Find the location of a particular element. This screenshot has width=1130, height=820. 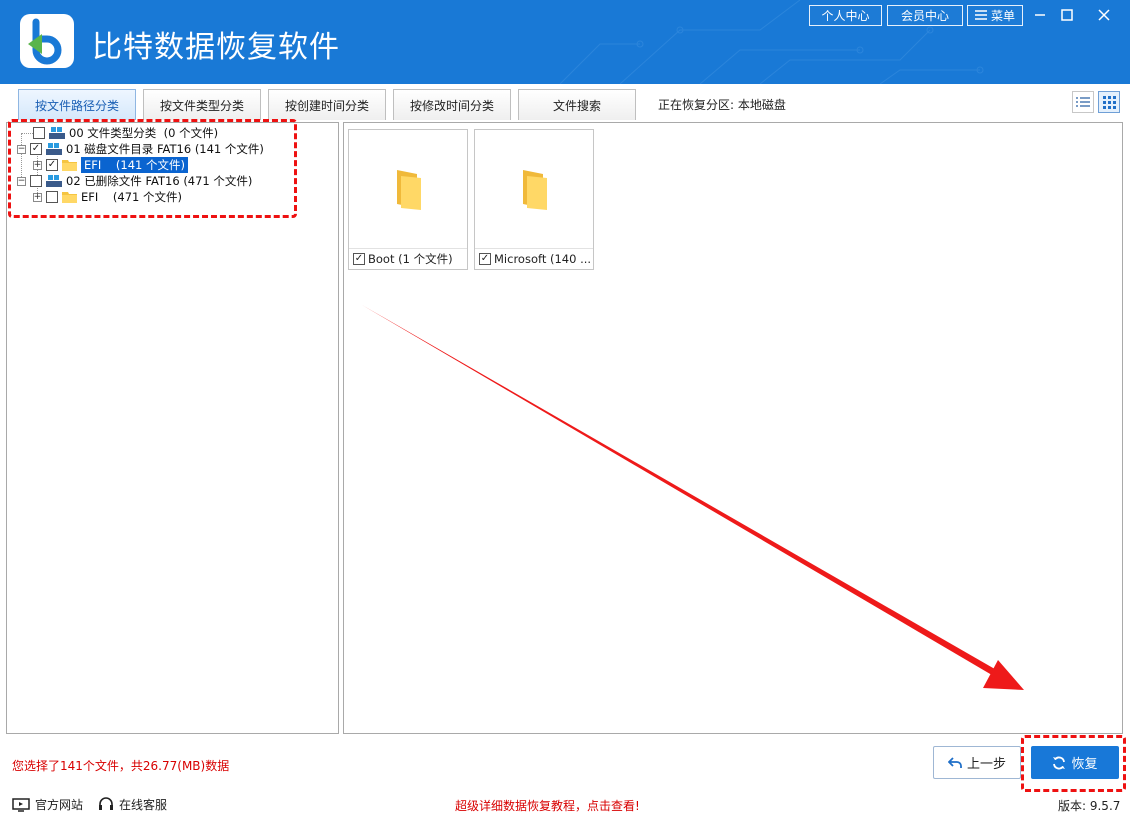

recovering-partition-label: 正在恢复分区: 本地磁盘 is located at coordinates (722, 105).